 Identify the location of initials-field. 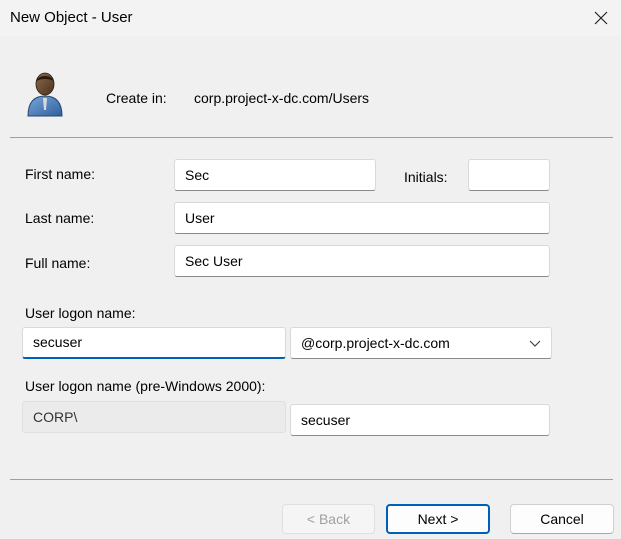
(509, 175).